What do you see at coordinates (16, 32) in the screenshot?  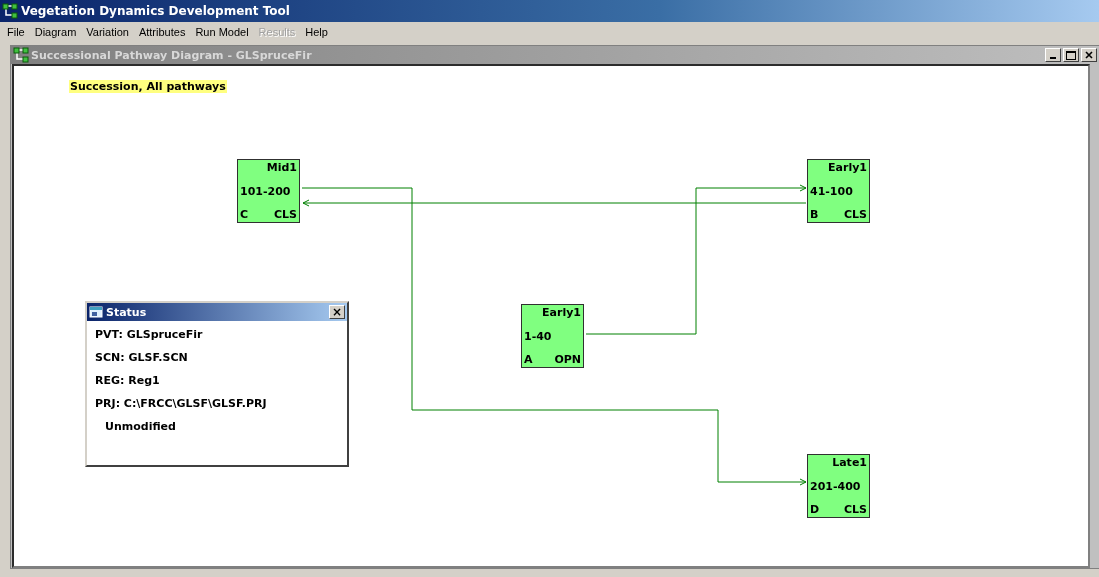 I see `menu-item: File` at bounding box center [16, 32].